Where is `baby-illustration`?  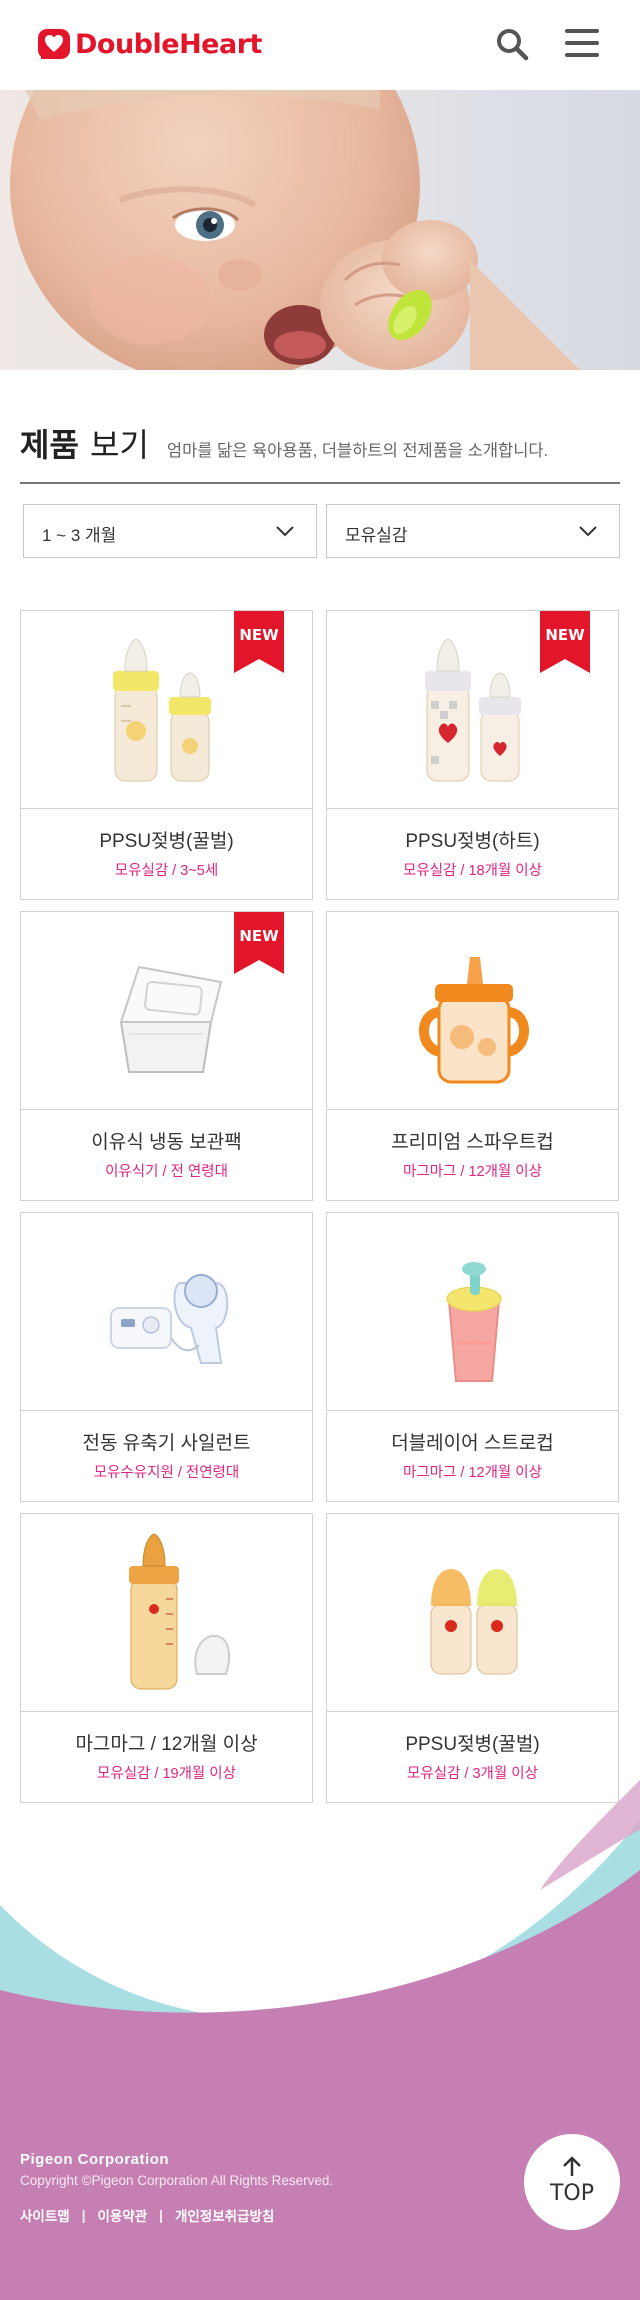 baby-illustration is located at coordinates (295, 230).